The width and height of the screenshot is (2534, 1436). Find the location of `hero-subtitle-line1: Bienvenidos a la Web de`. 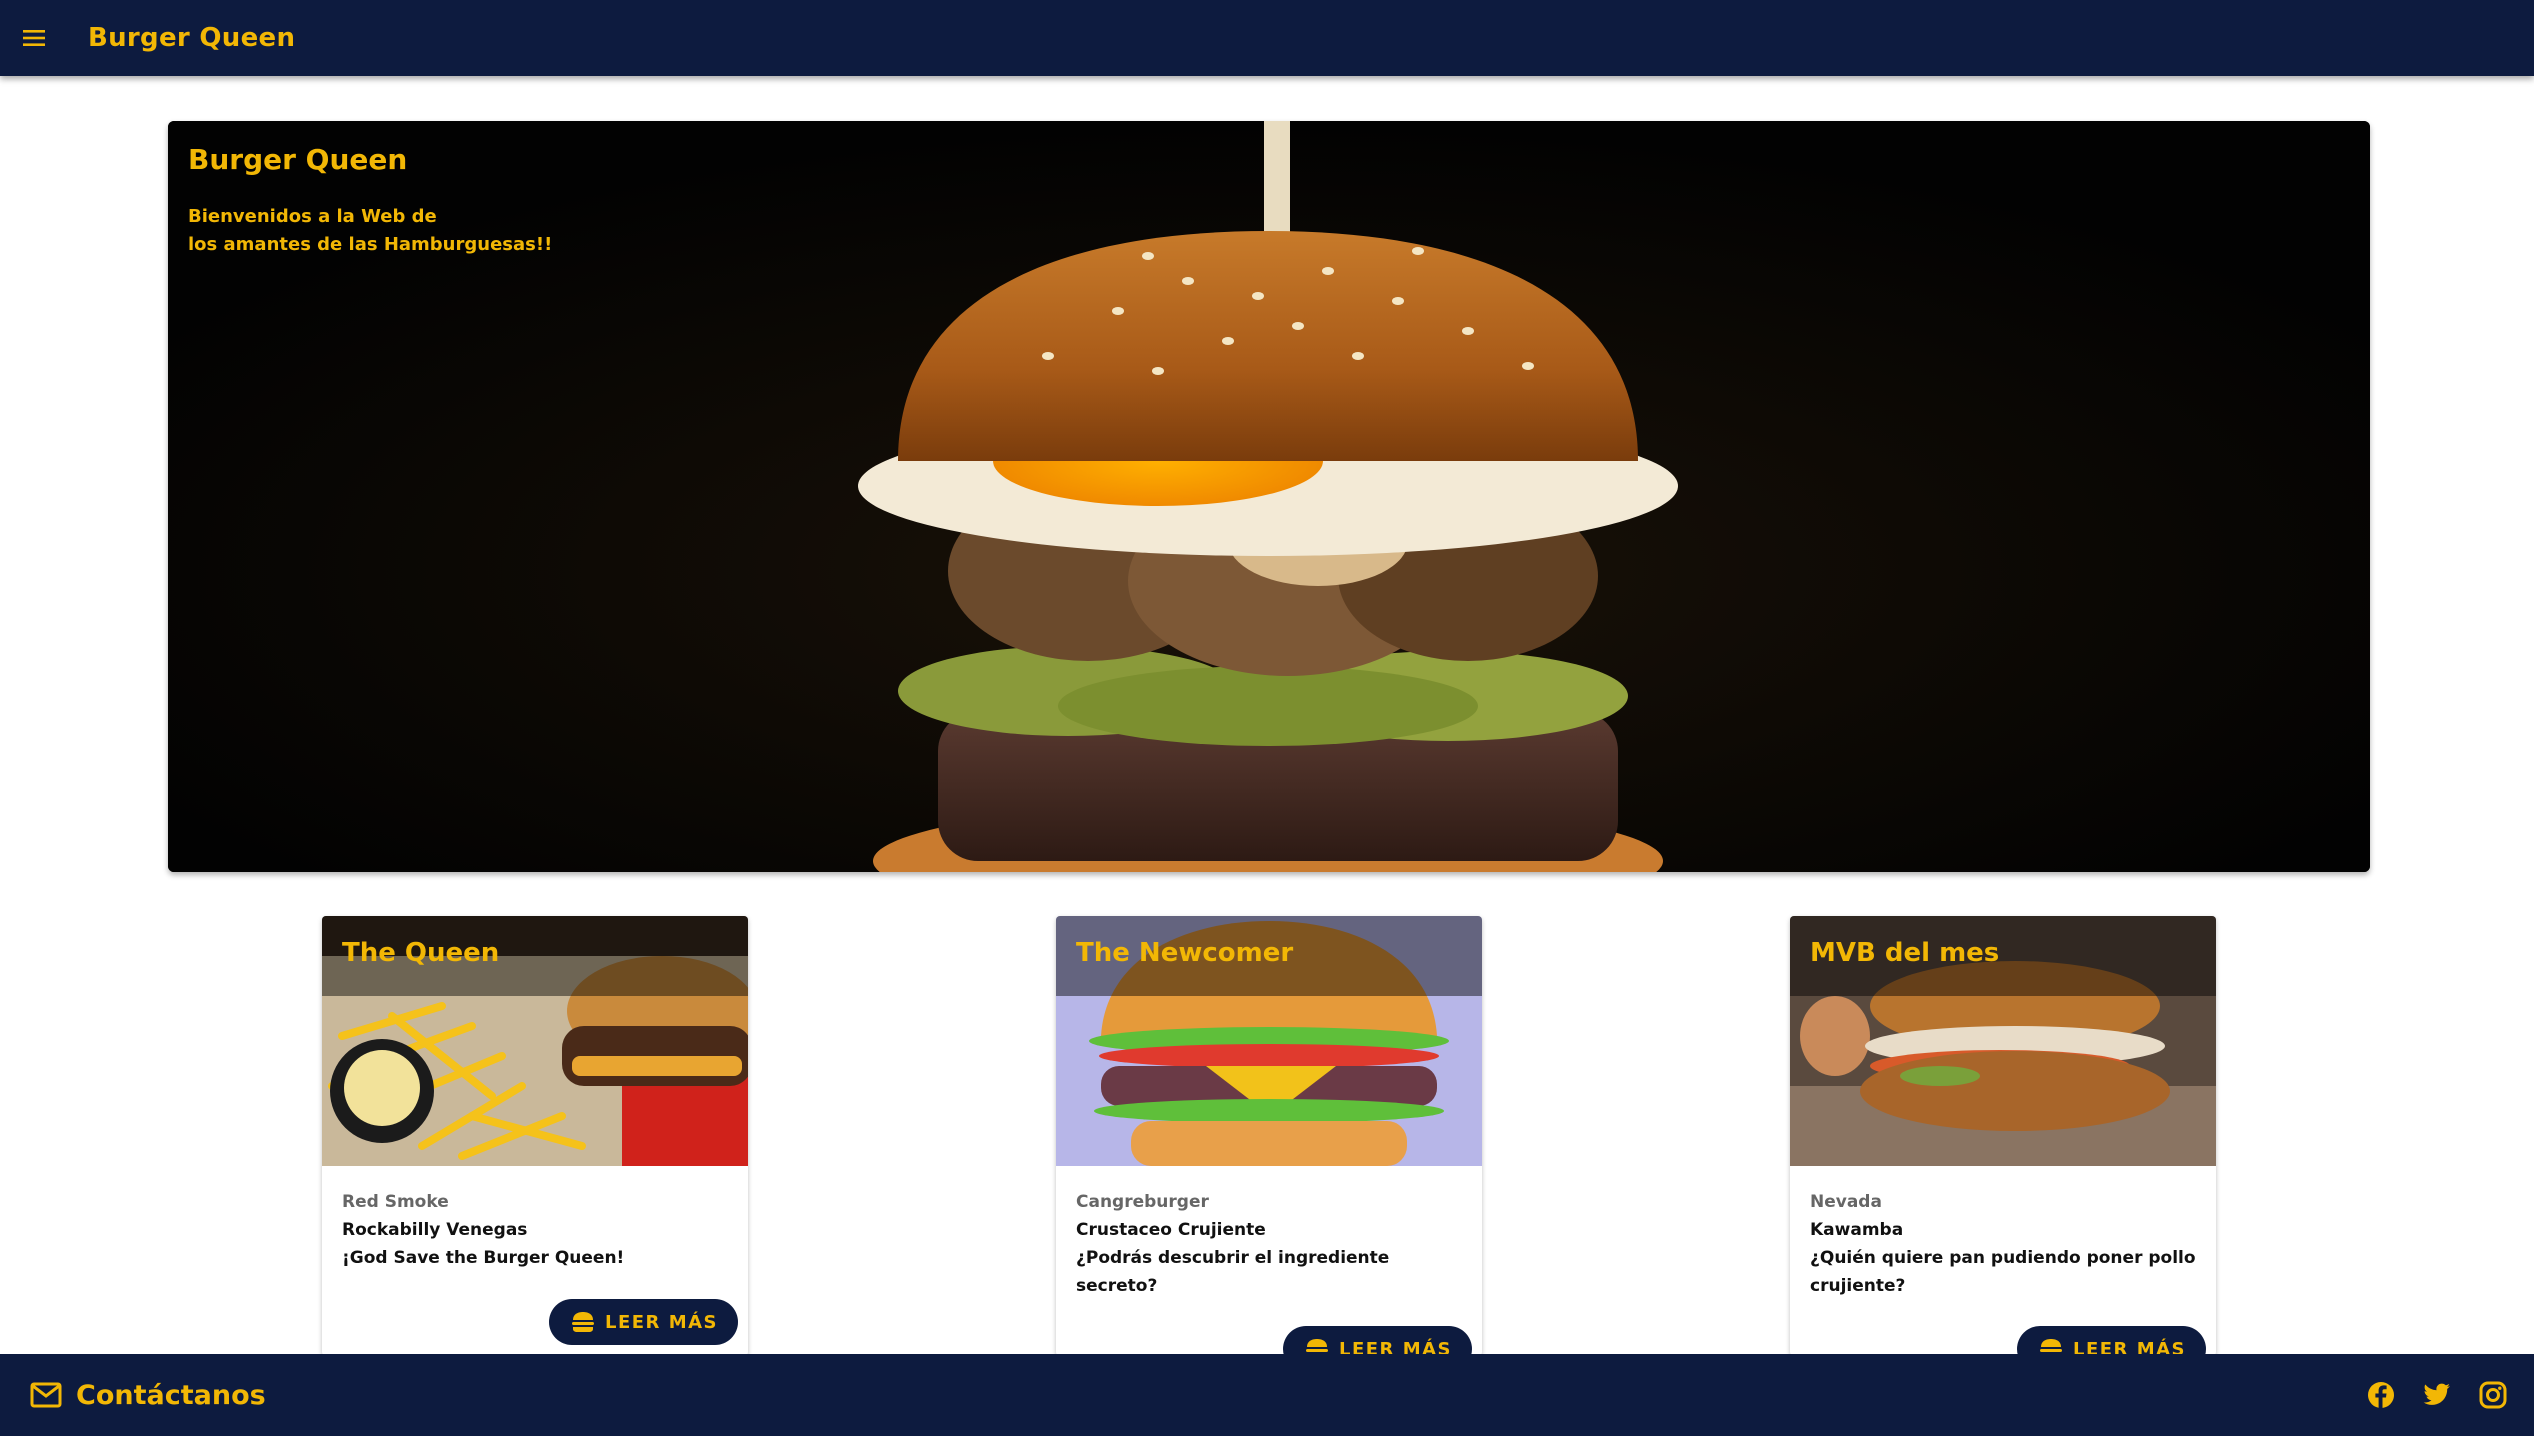

hero-subtitle-line1: Bienvenidos a la Web de is located at coordinates (312, 216).